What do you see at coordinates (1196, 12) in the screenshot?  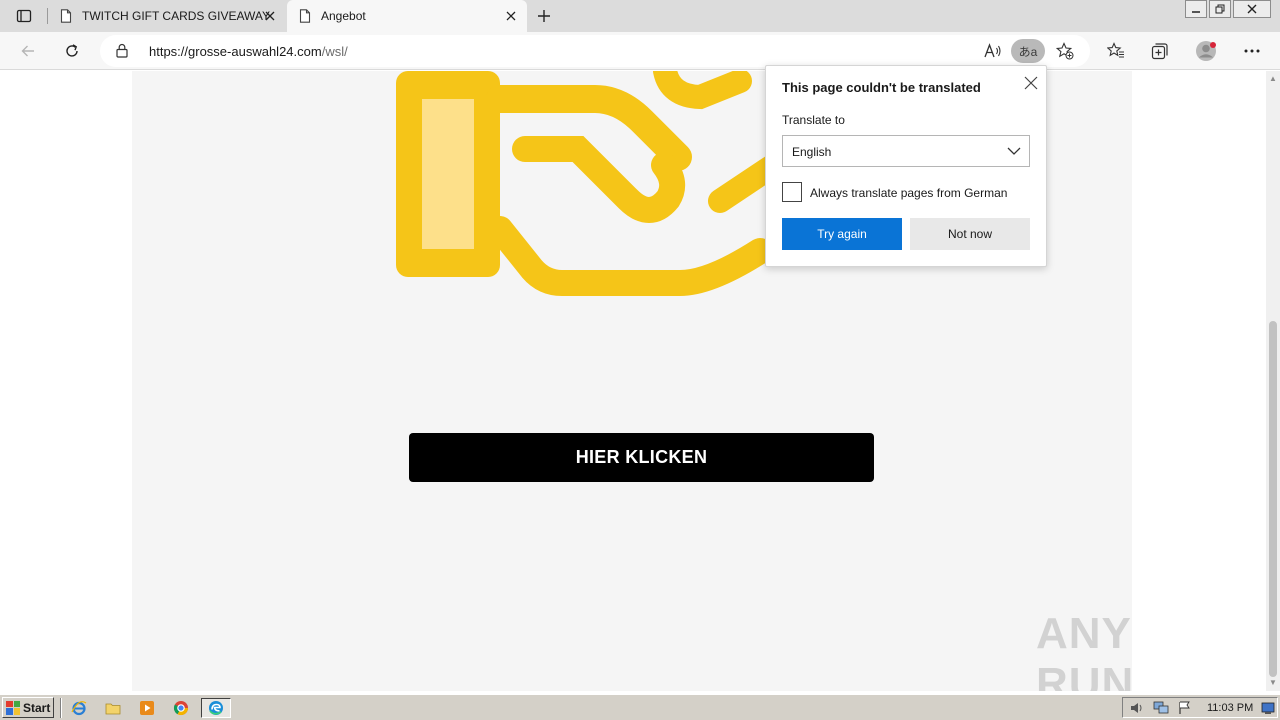 I see `minimize-icon` at bounding box center [1196, 12].